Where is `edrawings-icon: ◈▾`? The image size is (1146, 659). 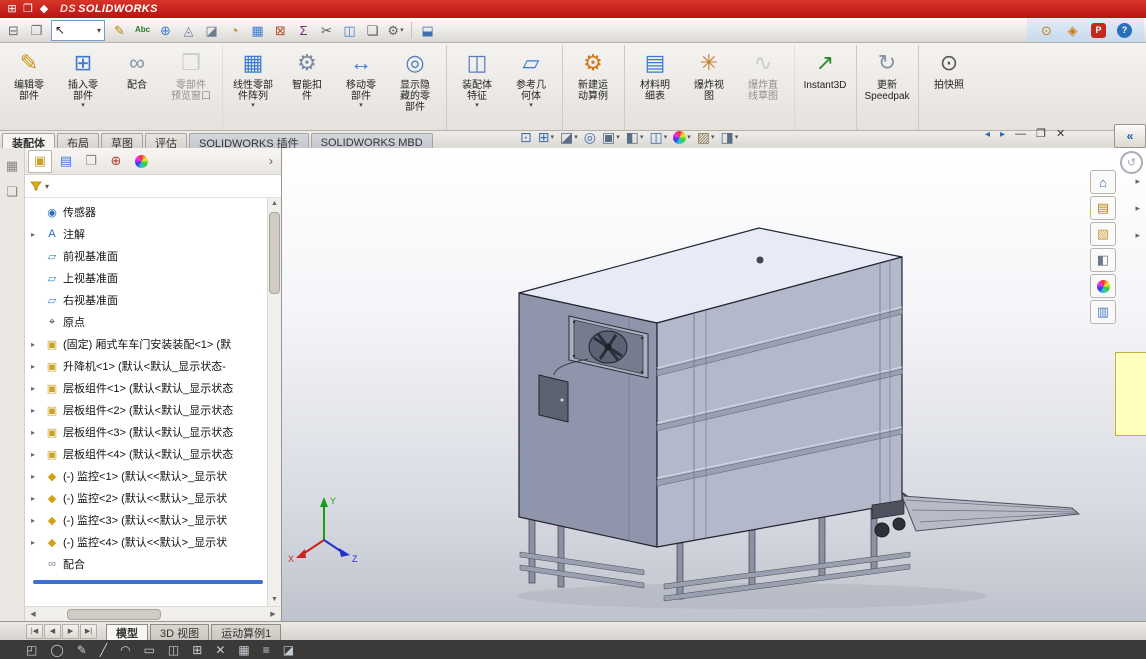 edrawings-icon: ◈▾ is located at coordinates (1072, 30).